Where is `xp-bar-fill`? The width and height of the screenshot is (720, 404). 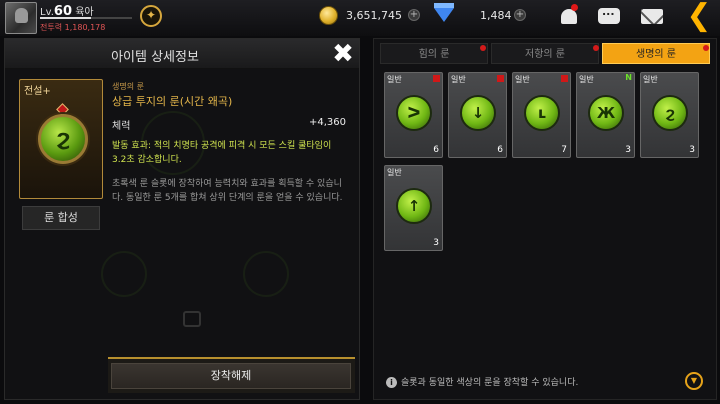
xp-bar-fill is located at coordinates (65, 18).